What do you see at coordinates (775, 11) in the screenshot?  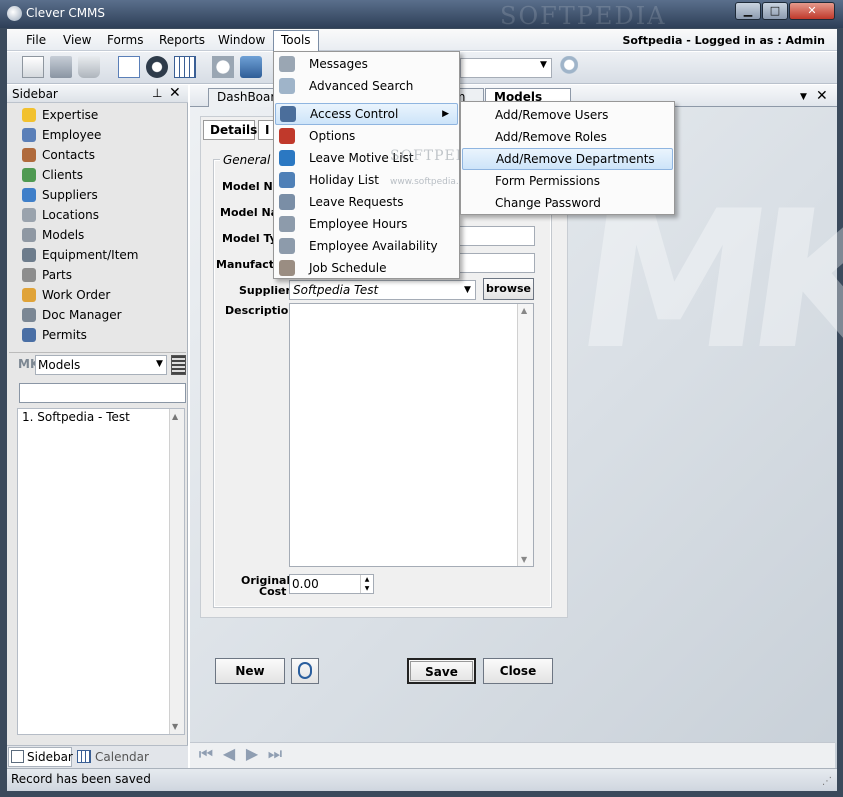 I see `maximize-button: □` at bounding box center [775, 11].